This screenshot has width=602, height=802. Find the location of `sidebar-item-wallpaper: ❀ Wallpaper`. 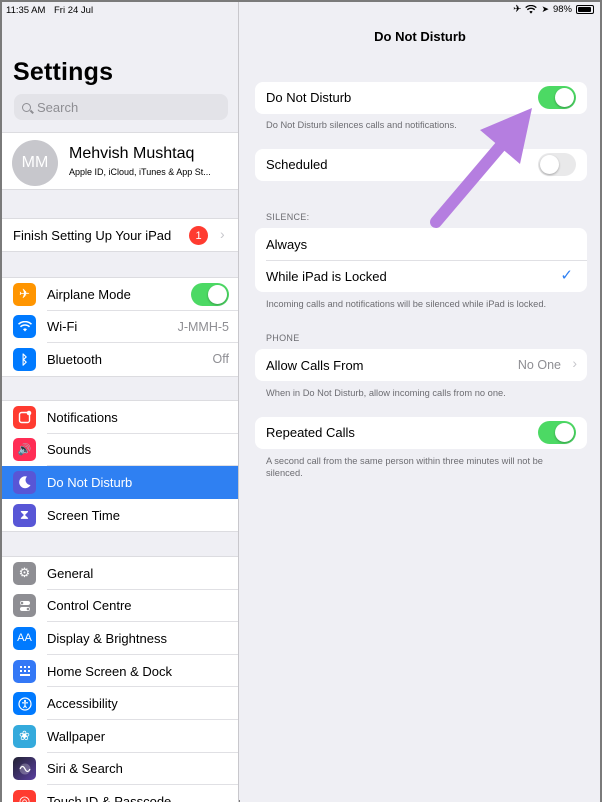

sidebar-item-wallpaper: ❀ Wallpaper is located at coordinates (120, 736).